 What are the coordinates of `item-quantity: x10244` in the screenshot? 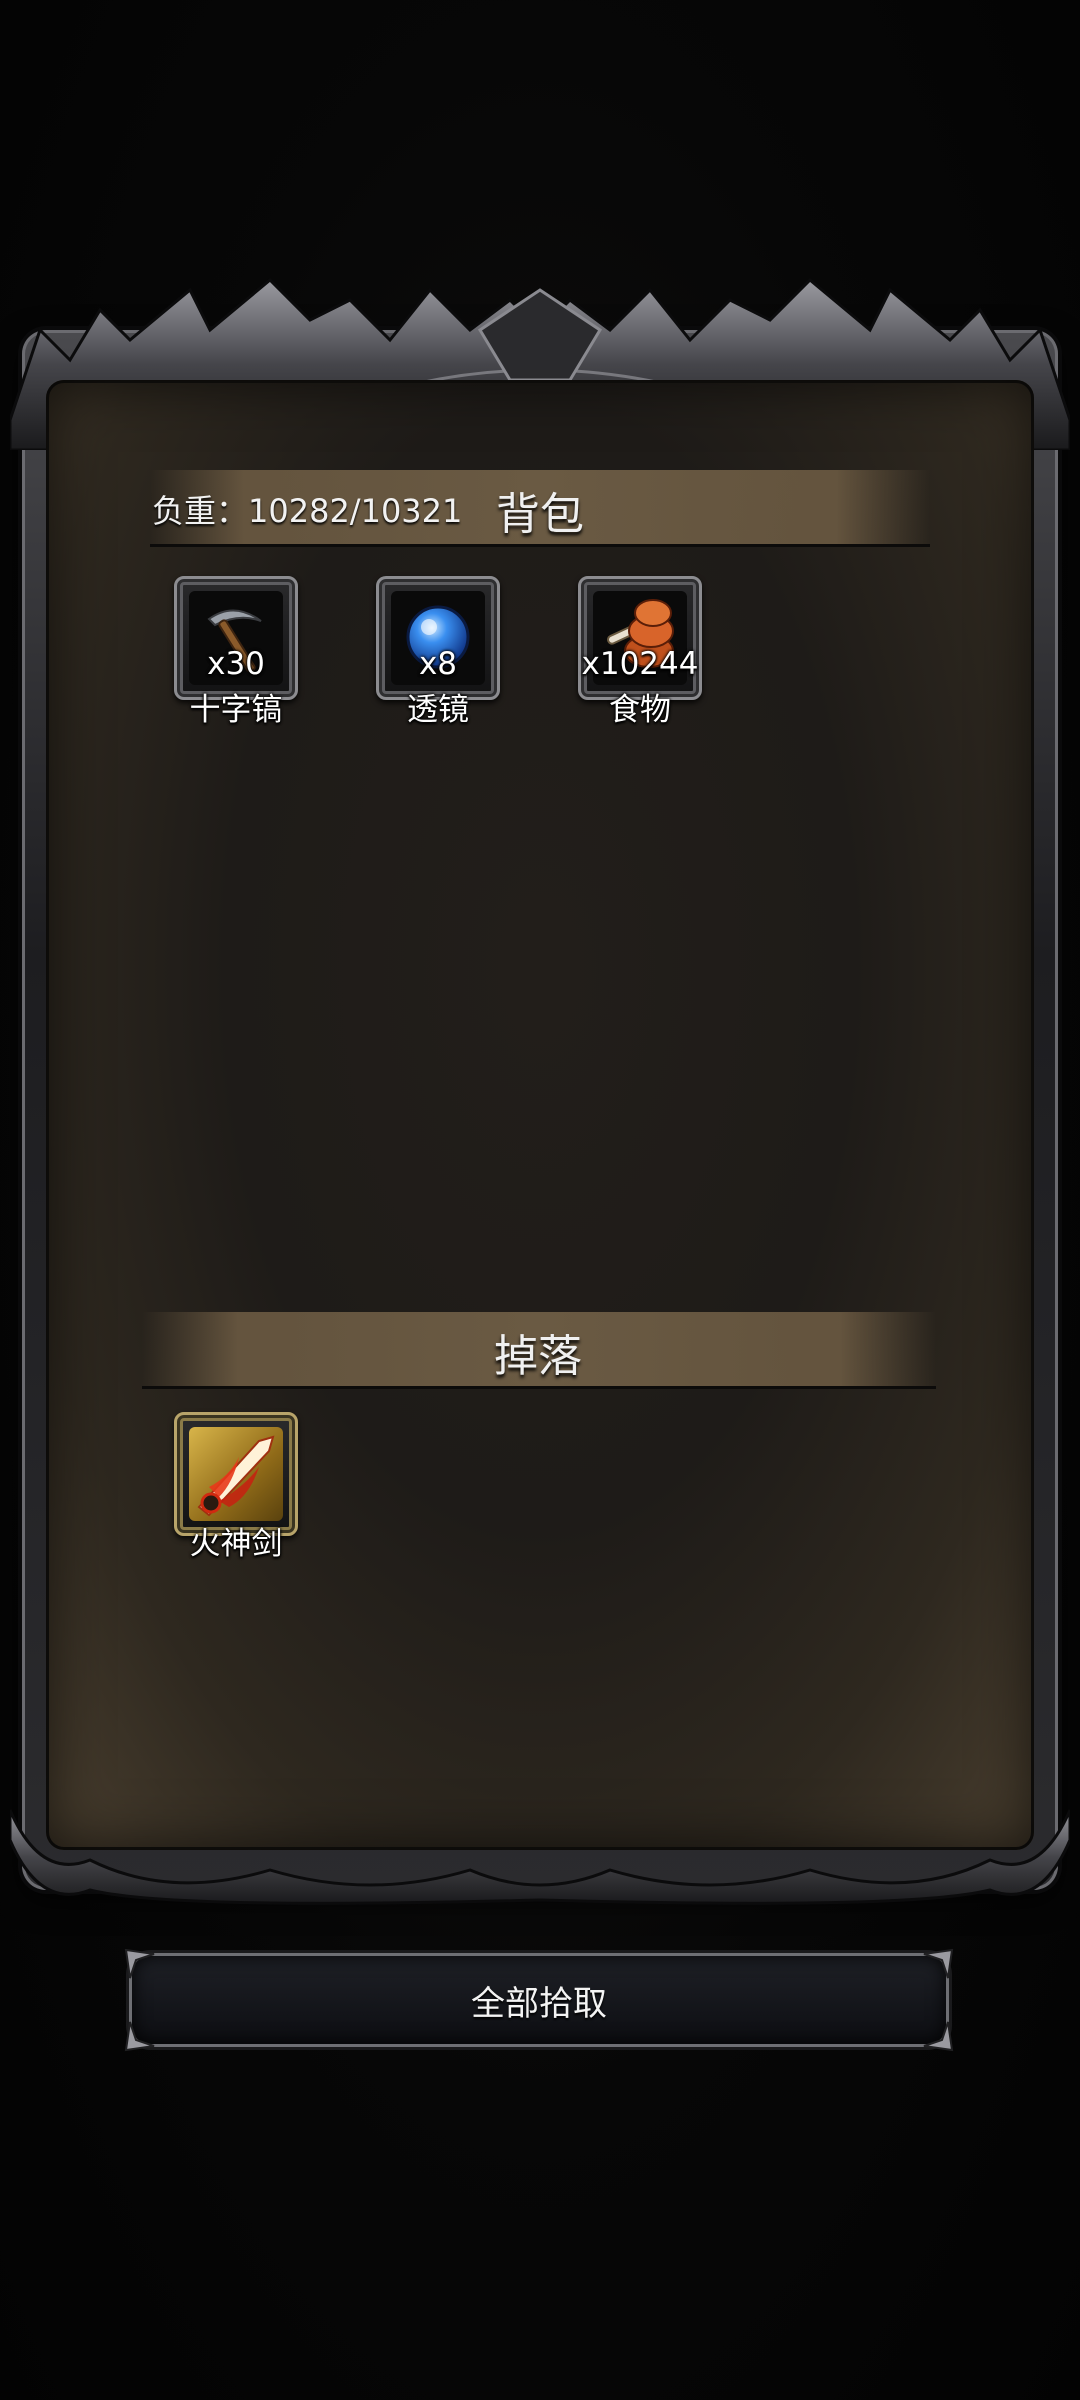 It's located at (640, 664).